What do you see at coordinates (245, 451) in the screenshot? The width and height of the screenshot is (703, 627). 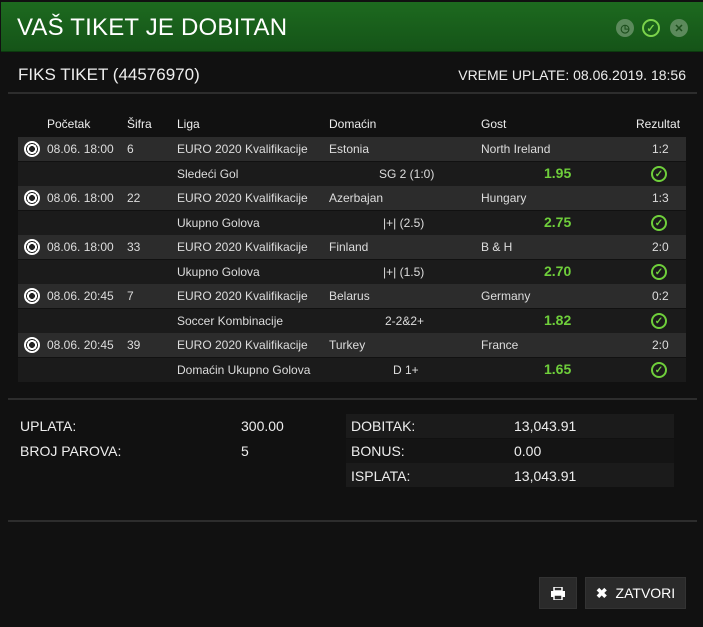 I see `pairs-value: 5` at bounding box center [245, 451].